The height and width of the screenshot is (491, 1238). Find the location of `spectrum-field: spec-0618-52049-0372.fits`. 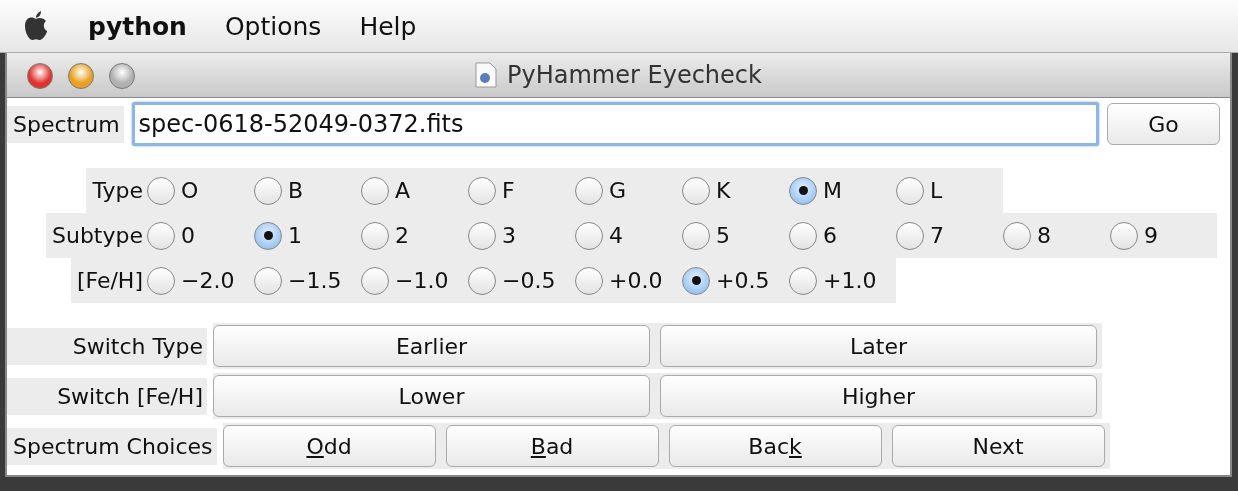

spectrum-field: spec-0618-52049-0372.fits is located at coordinates (615, 124).